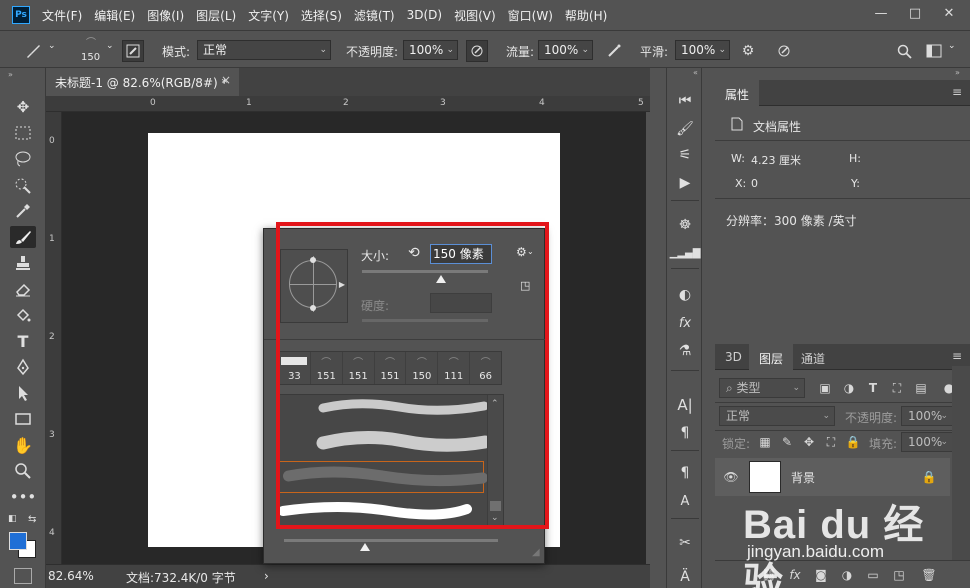 The height and width of the screenshot is (588, 970). What do you see at coordinates (809, 442) in the screenshot?
I see `lock-position-icon: ✥` at bounding box center [809, 442].